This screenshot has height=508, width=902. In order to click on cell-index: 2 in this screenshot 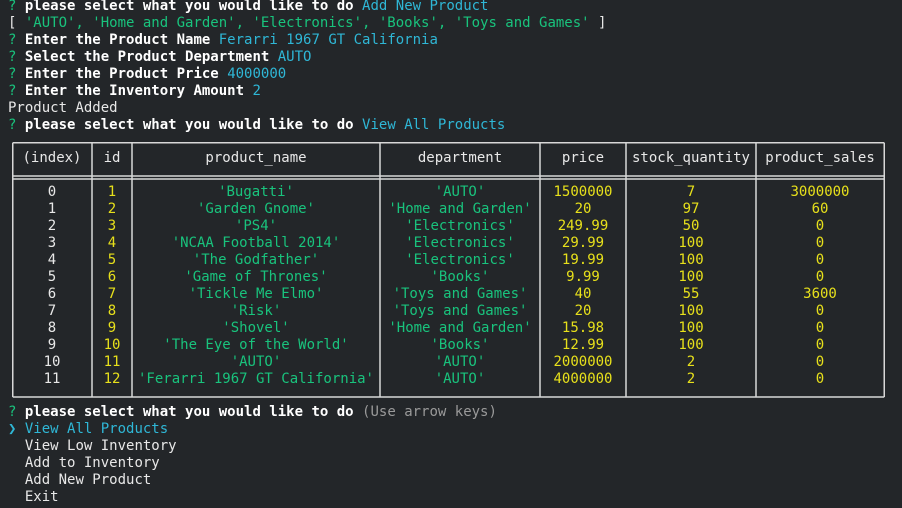, I will do `click(52, 226)`.